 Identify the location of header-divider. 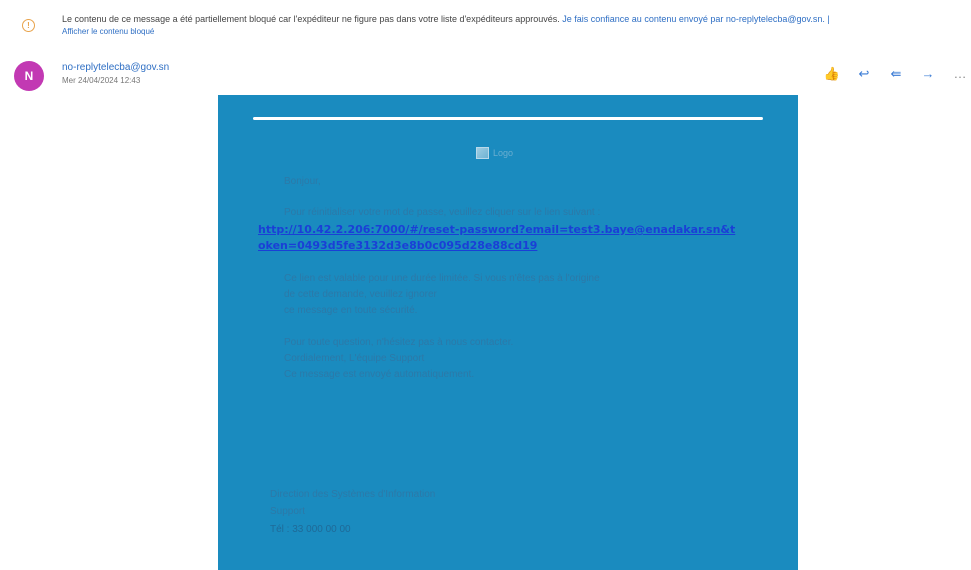
(508, 118).